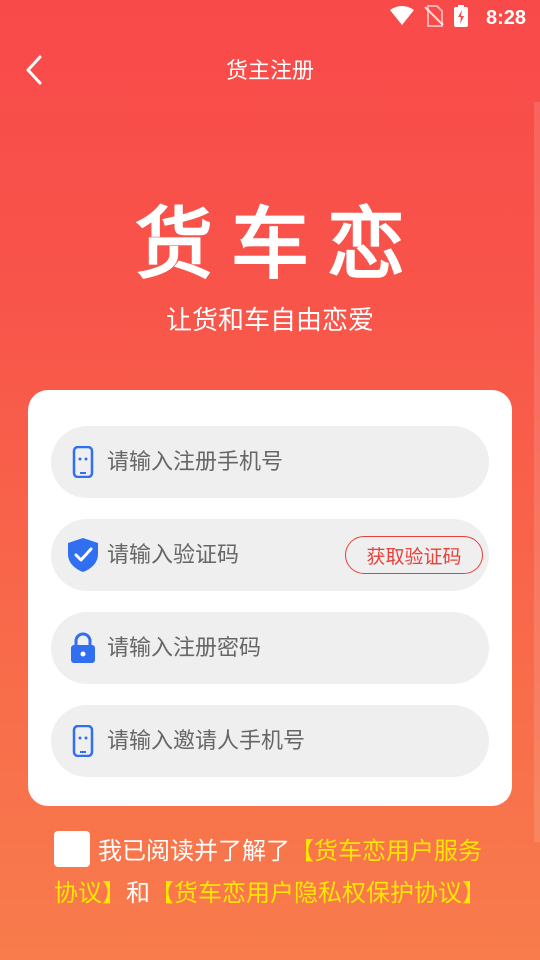 This screenshot has height=960, width=540. I want to click on lock-icon, so click(83, 648).